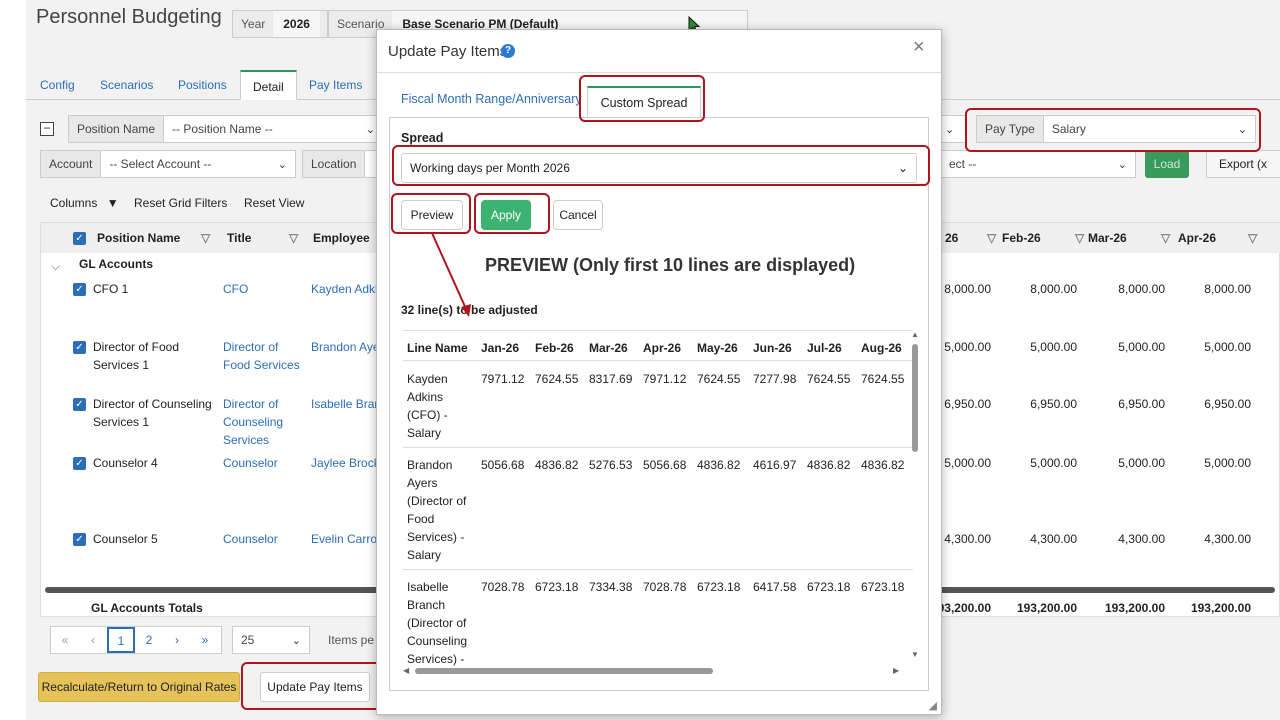 The width and height of the screenshot is (1280, 720). I want to click on row-title-link: Director of Counseling Services, so click(258, 422).